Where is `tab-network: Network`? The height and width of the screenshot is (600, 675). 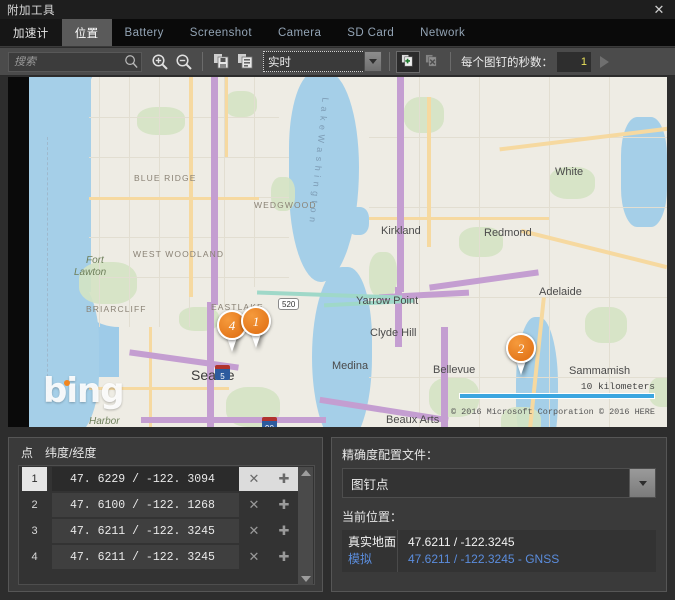
tab-network: Network is located at coordinates (442, 32).